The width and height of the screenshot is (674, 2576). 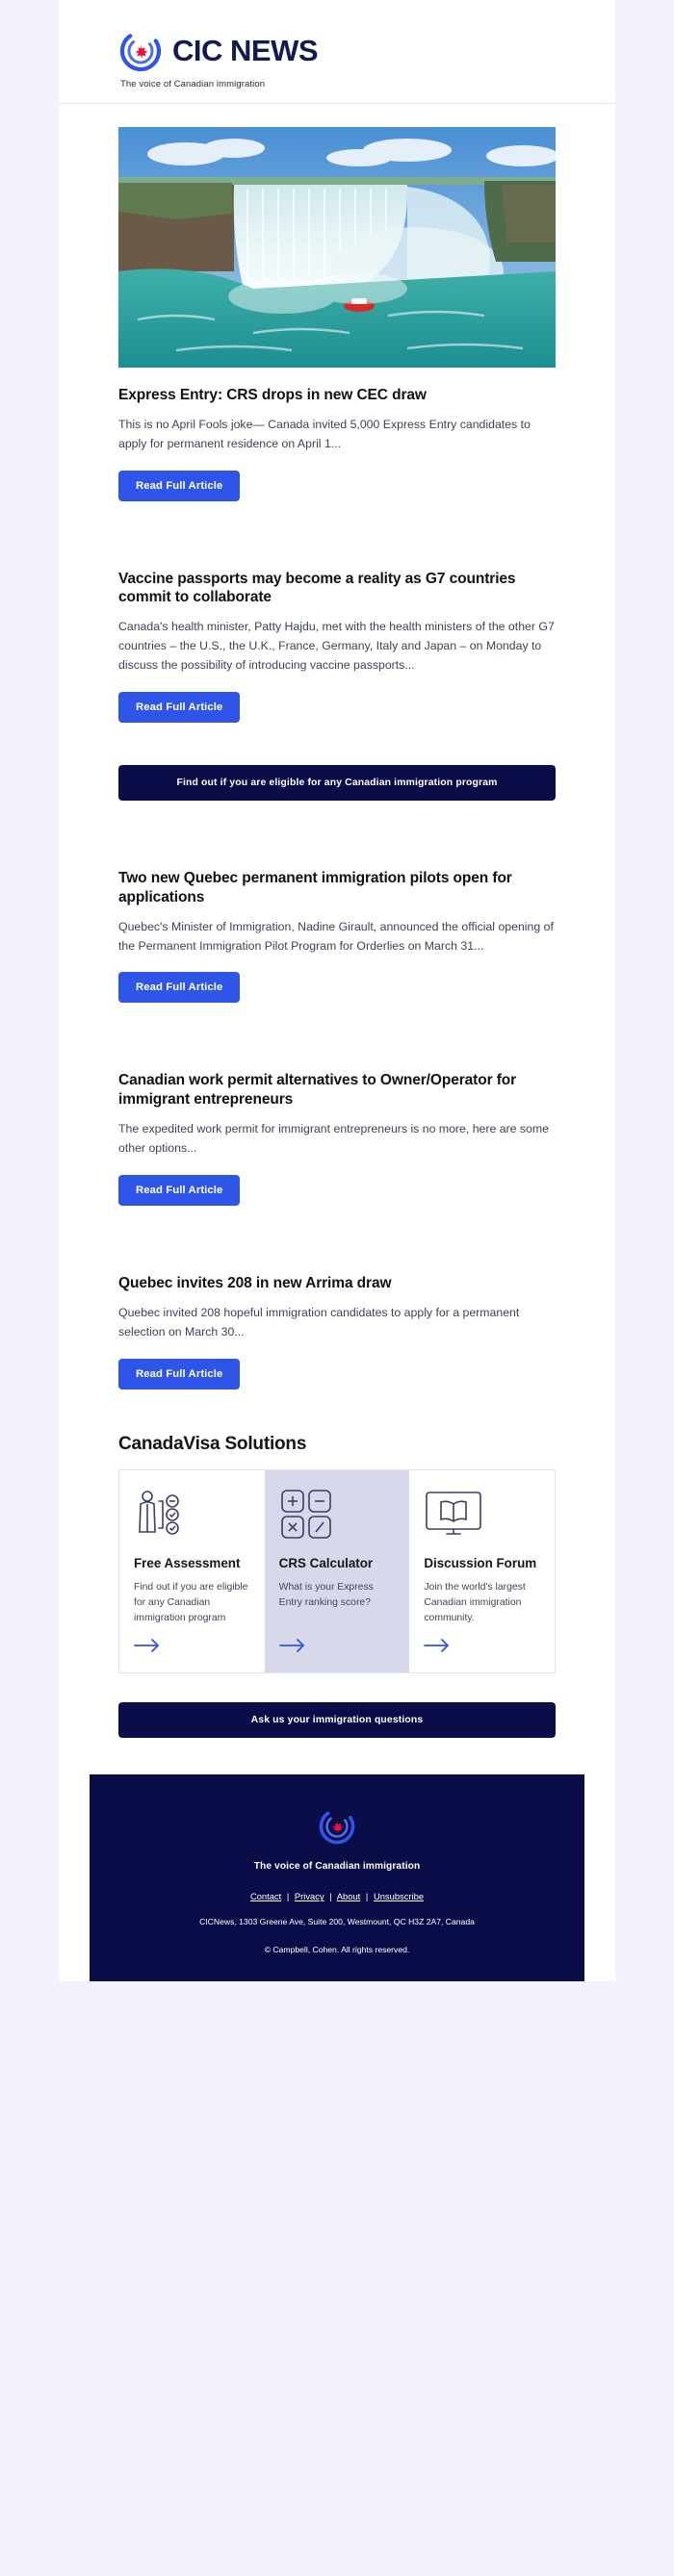 I want to click on solution-card-title: CRS Calculator, so click(x=326, y=1562).